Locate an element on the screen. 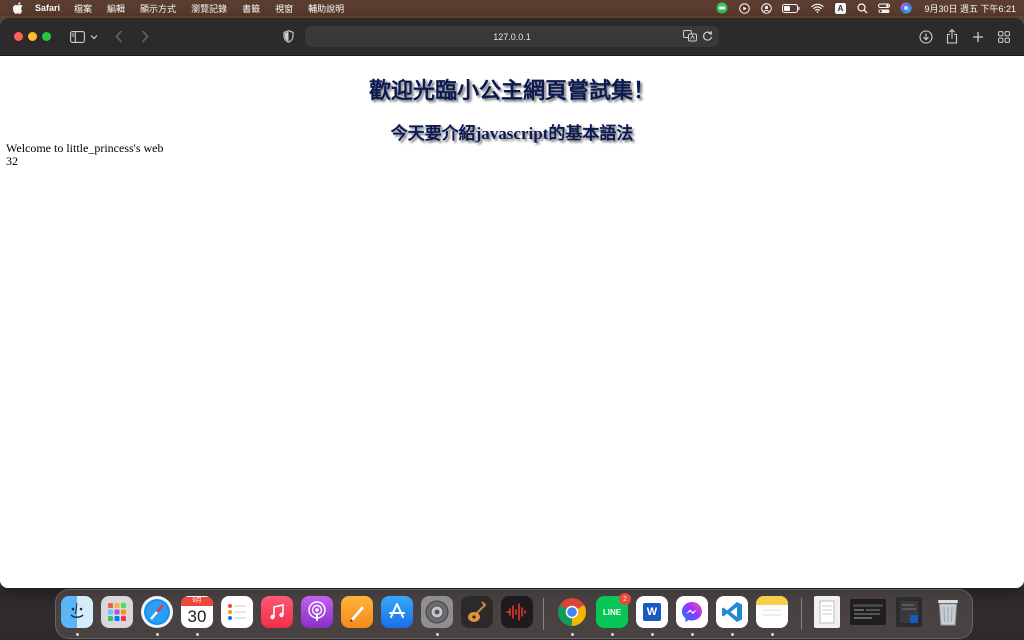  vscode-running-dot is located at coordinates (732, 634).